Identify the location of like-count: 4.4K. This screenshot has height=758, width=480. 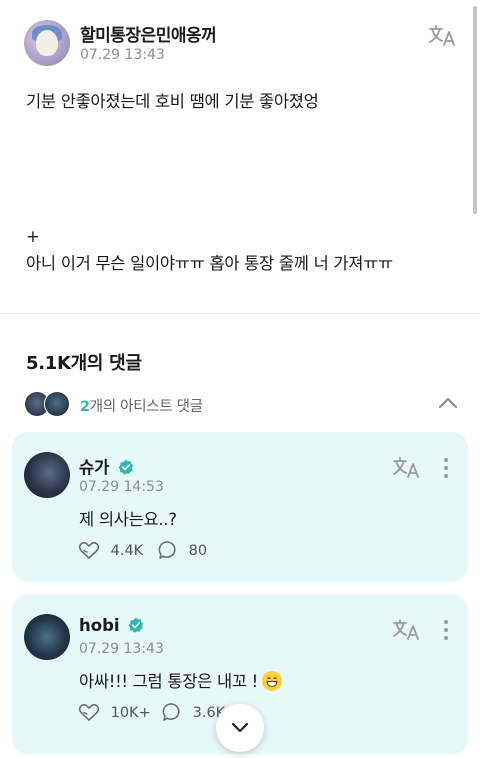
(127, 551).